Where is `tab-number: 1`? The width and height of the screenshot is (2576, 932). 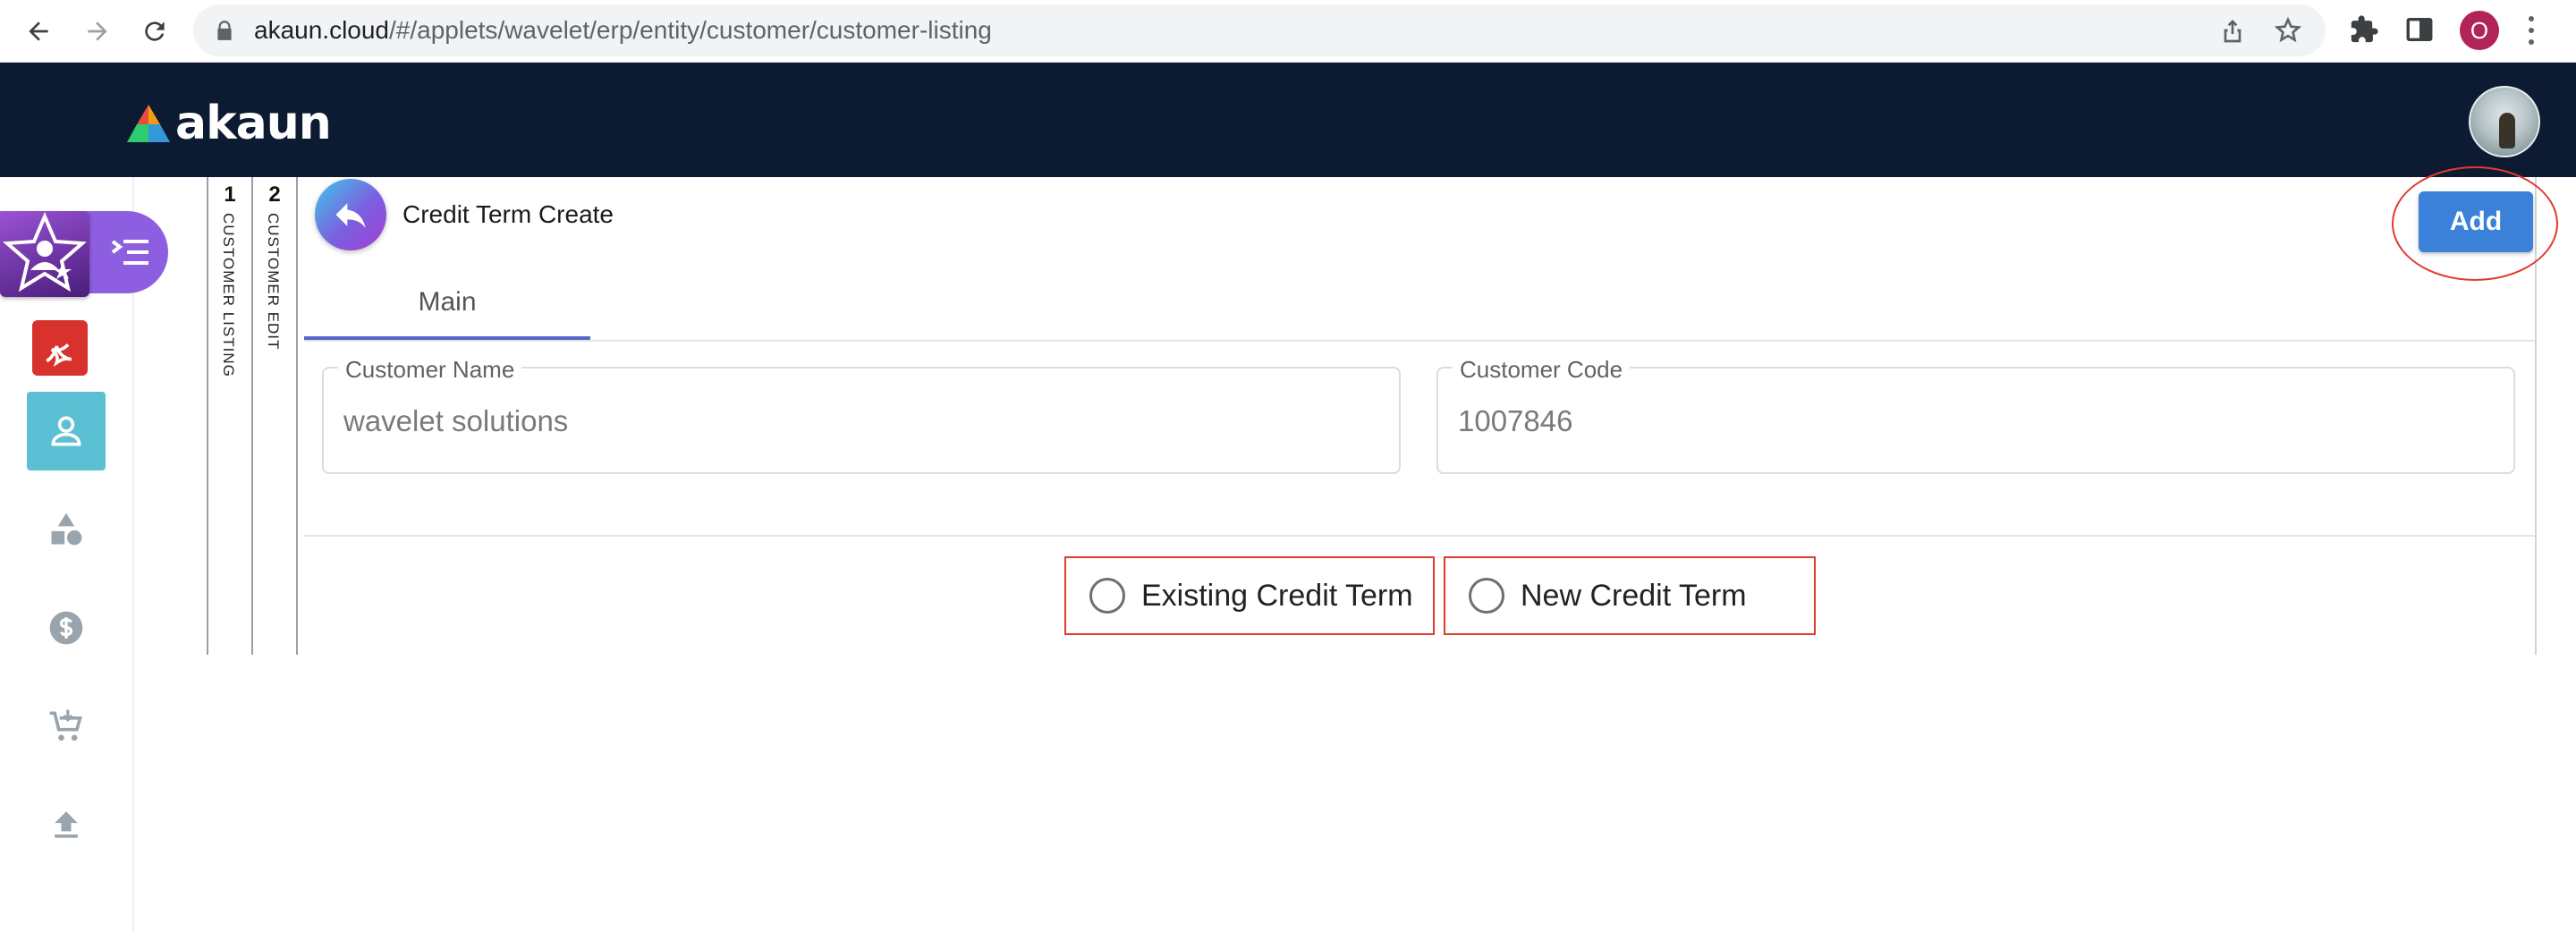
tab-number: 1 is located at coordinates (230, 194).